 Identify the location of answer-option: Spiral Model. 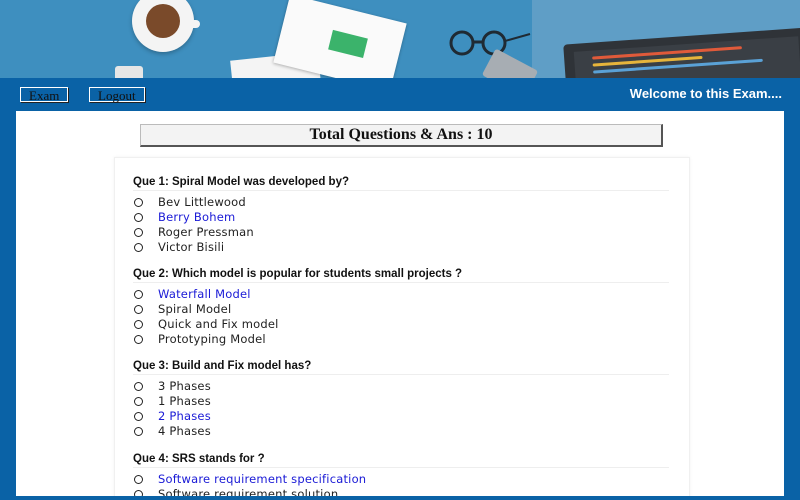
(401, 309).